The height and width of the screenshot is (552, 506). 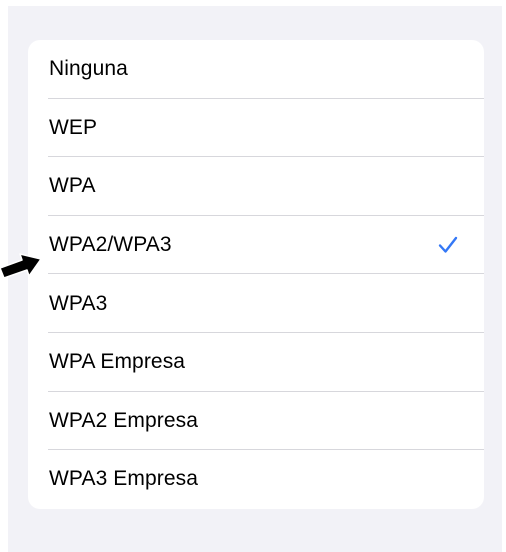 I want to click on option-wpa2-empresa: WPA2 Empresa, so click(x=256, y=421).